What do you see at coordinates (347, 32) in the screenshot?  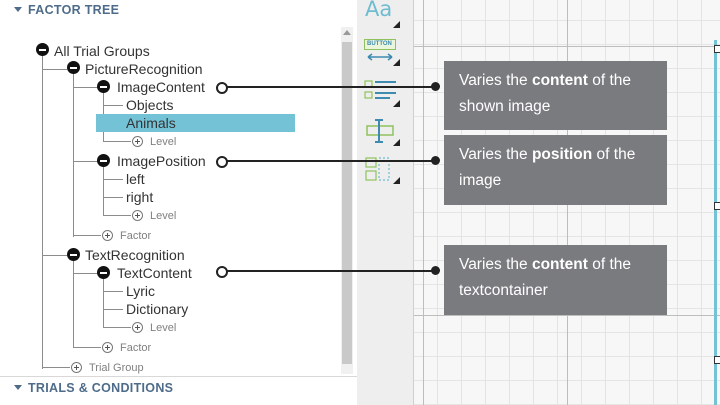 I see `scroll-up-arrow-icon` at bounding box center [347, 32].